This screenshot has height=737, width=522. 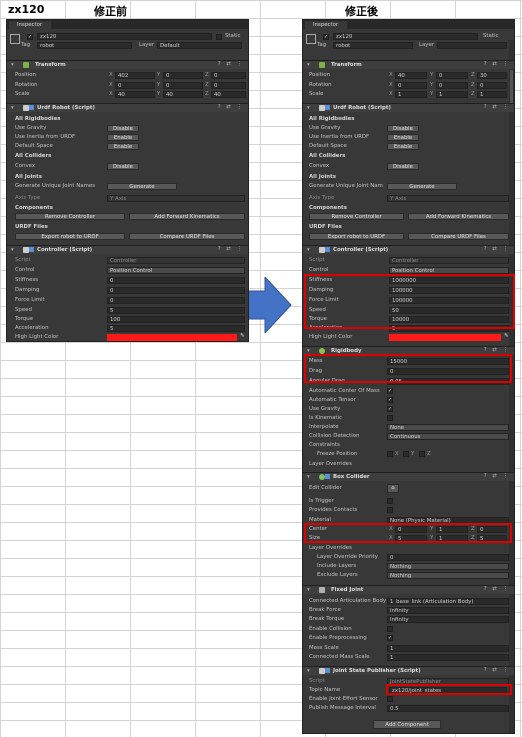 I want to click on freeze-z-checkbox, so click(x=422, y=454).